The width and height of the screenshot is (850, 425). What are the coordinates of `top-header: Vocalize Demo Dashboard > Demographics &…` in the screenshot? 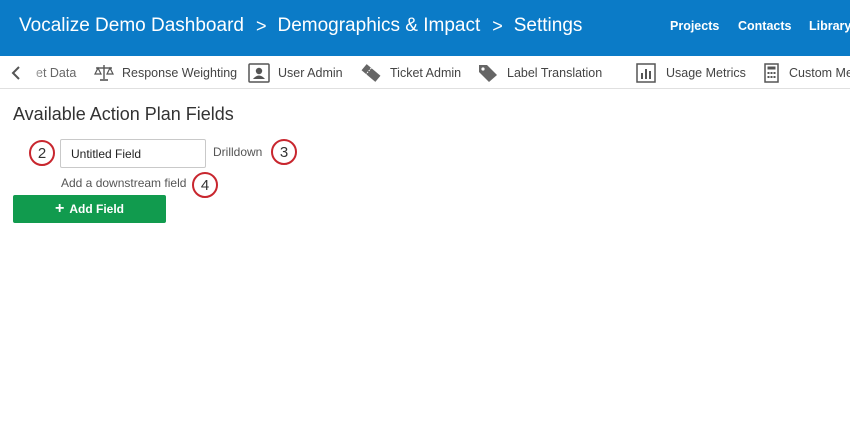 It's located at (425, 28).